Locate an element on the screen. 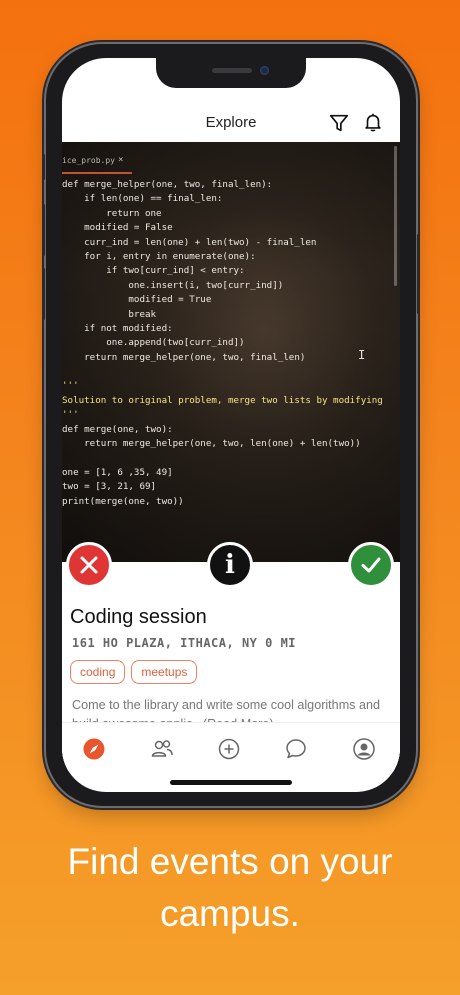 The height and width of the screenshot is (995, 460). reject-button is located at coordinates (89, 565).